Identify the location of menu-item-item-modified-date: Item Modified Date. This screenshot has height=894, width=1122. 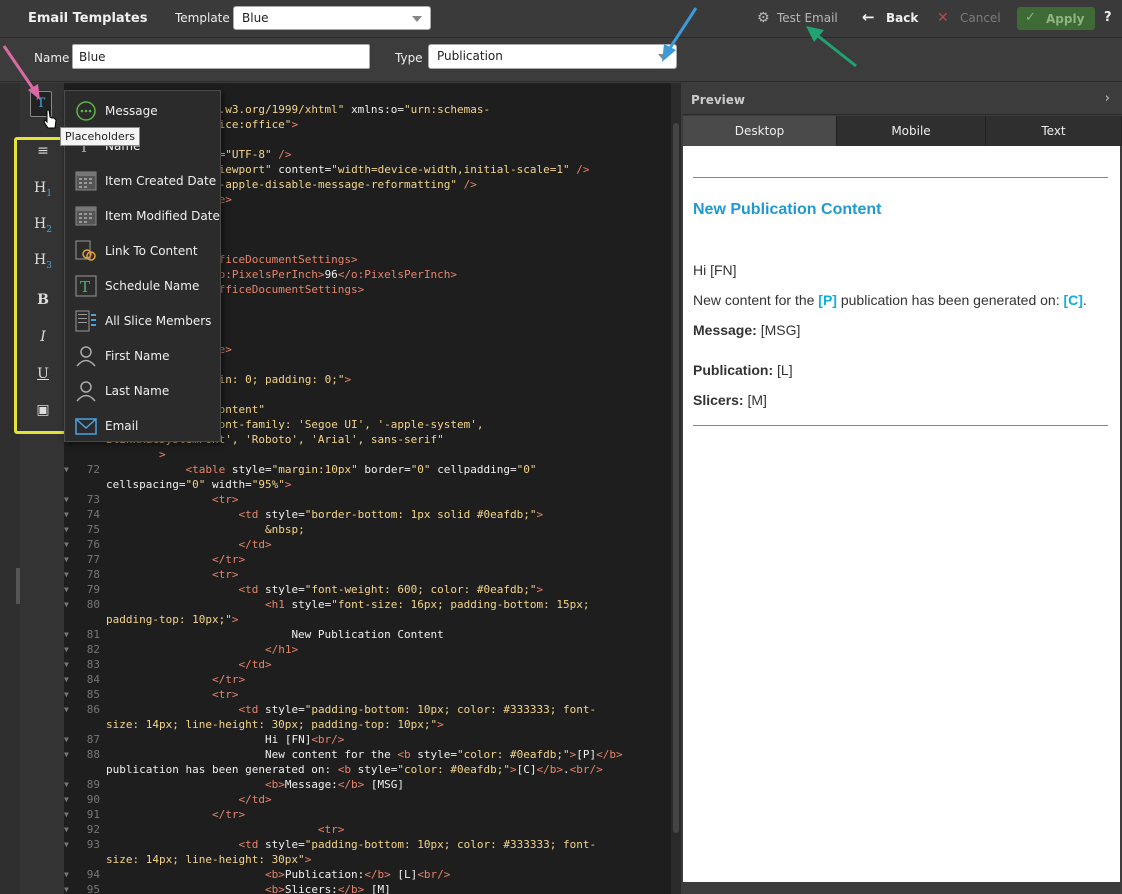
(143, 215).